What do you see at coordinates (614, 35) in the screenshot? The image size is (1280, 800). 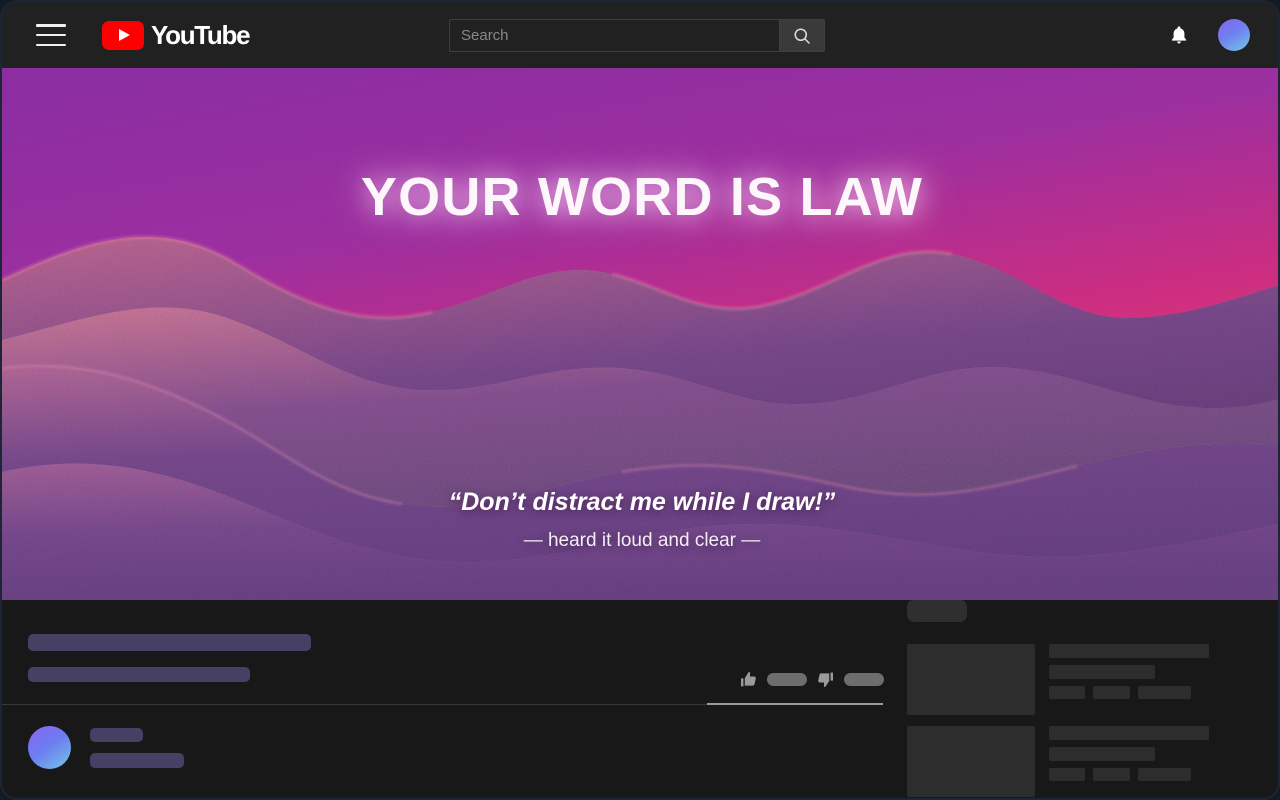 I see `search-input` at bounding box center [614, 35].